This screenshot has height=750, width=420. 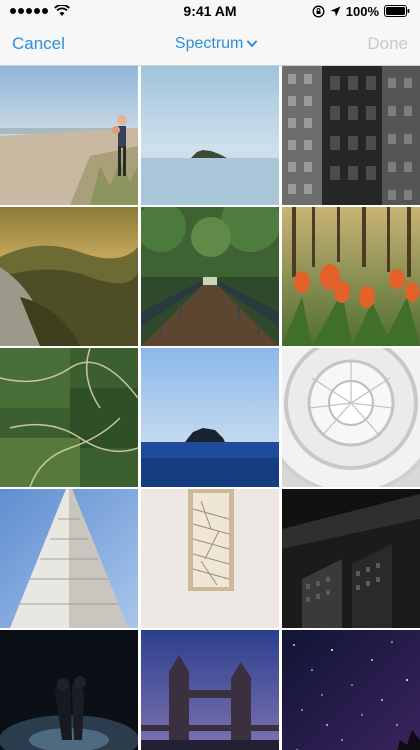 I want to click on album-title: Spectrum, so click(x=209, y=43).